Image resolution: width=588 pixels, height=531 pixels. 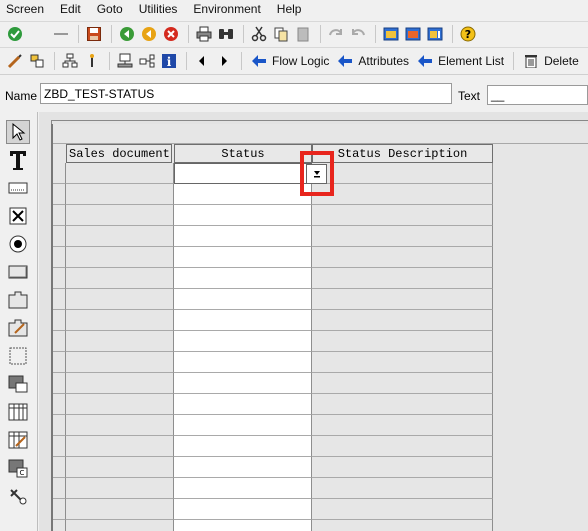 What do you see at coordinates (94, 34) in the screenshot?
I see `save-icon` at bounding box center [94, 34].